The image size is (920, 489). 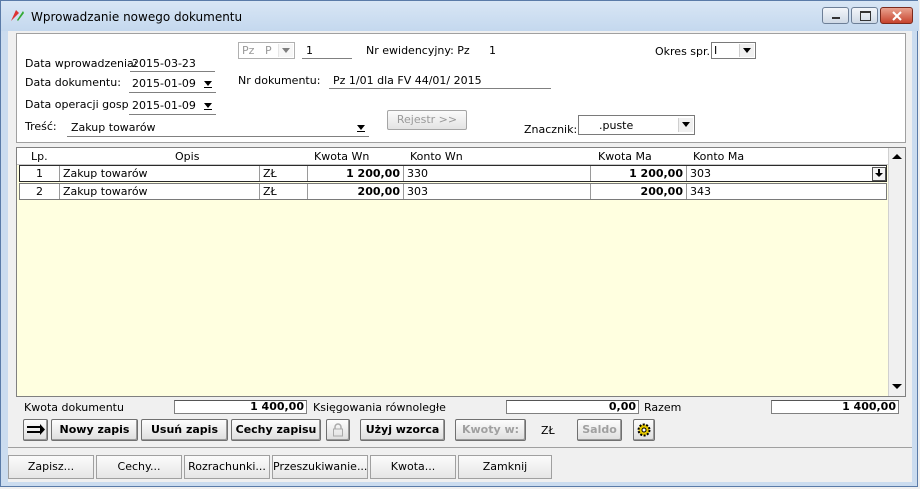 I want to click on typ1-value: Pz, so click(x=248, y=50).